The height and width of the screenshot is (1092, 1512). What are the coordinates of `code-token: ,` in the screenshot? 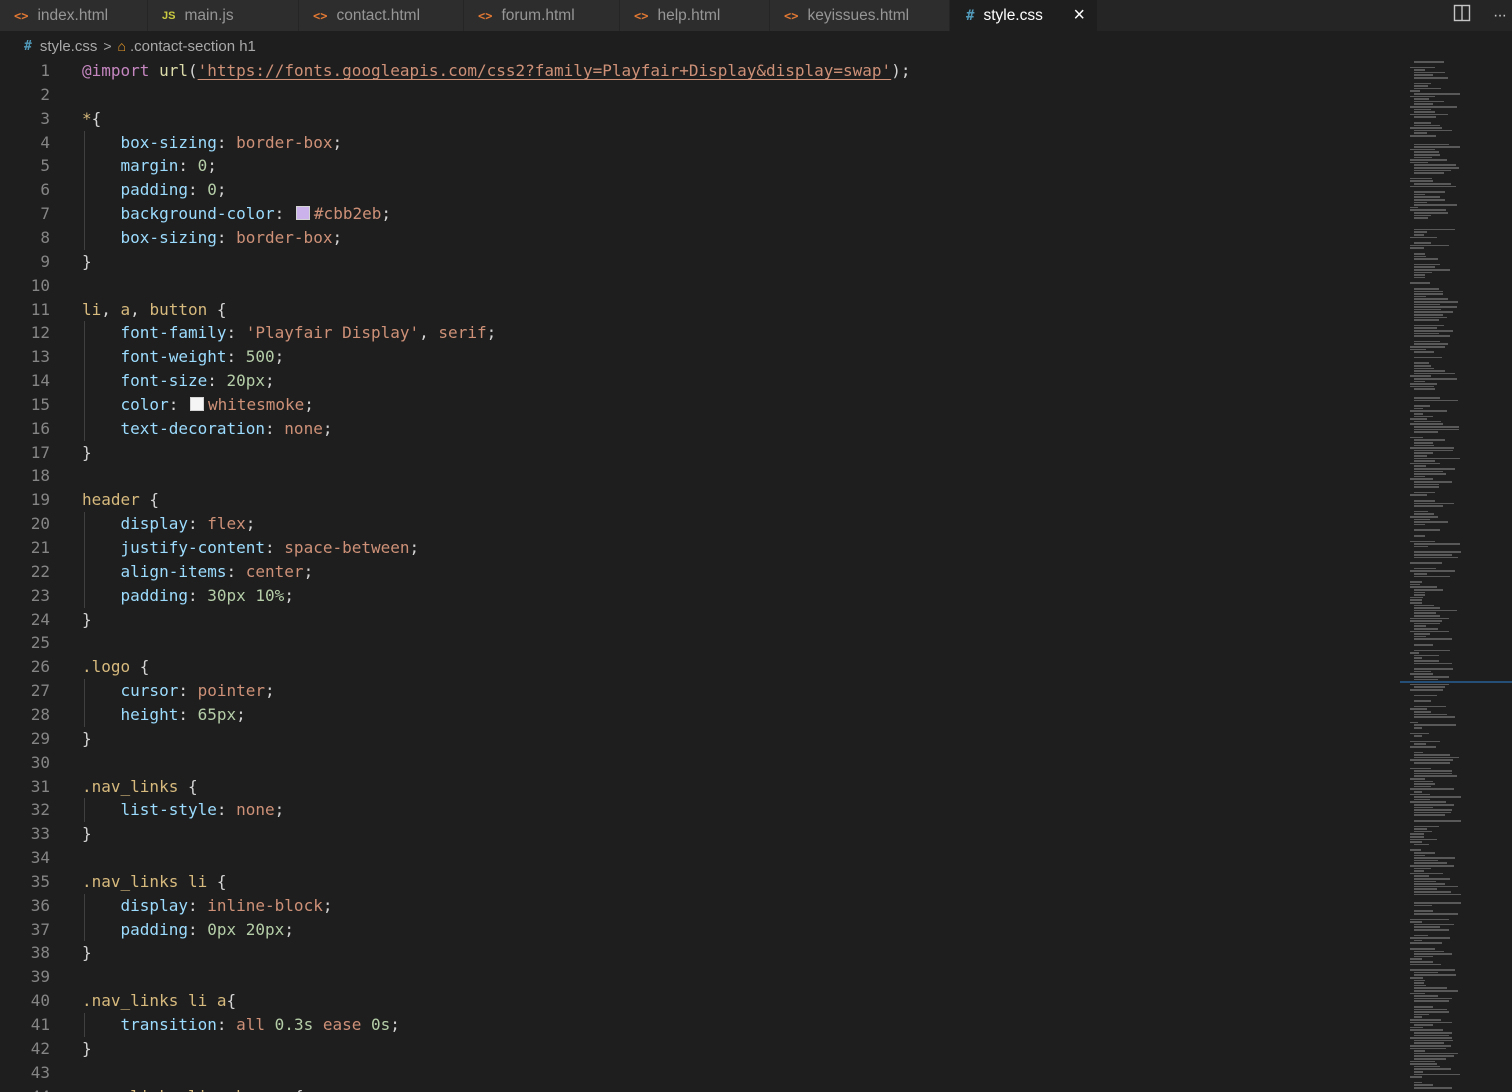 It's located at (429, 333).